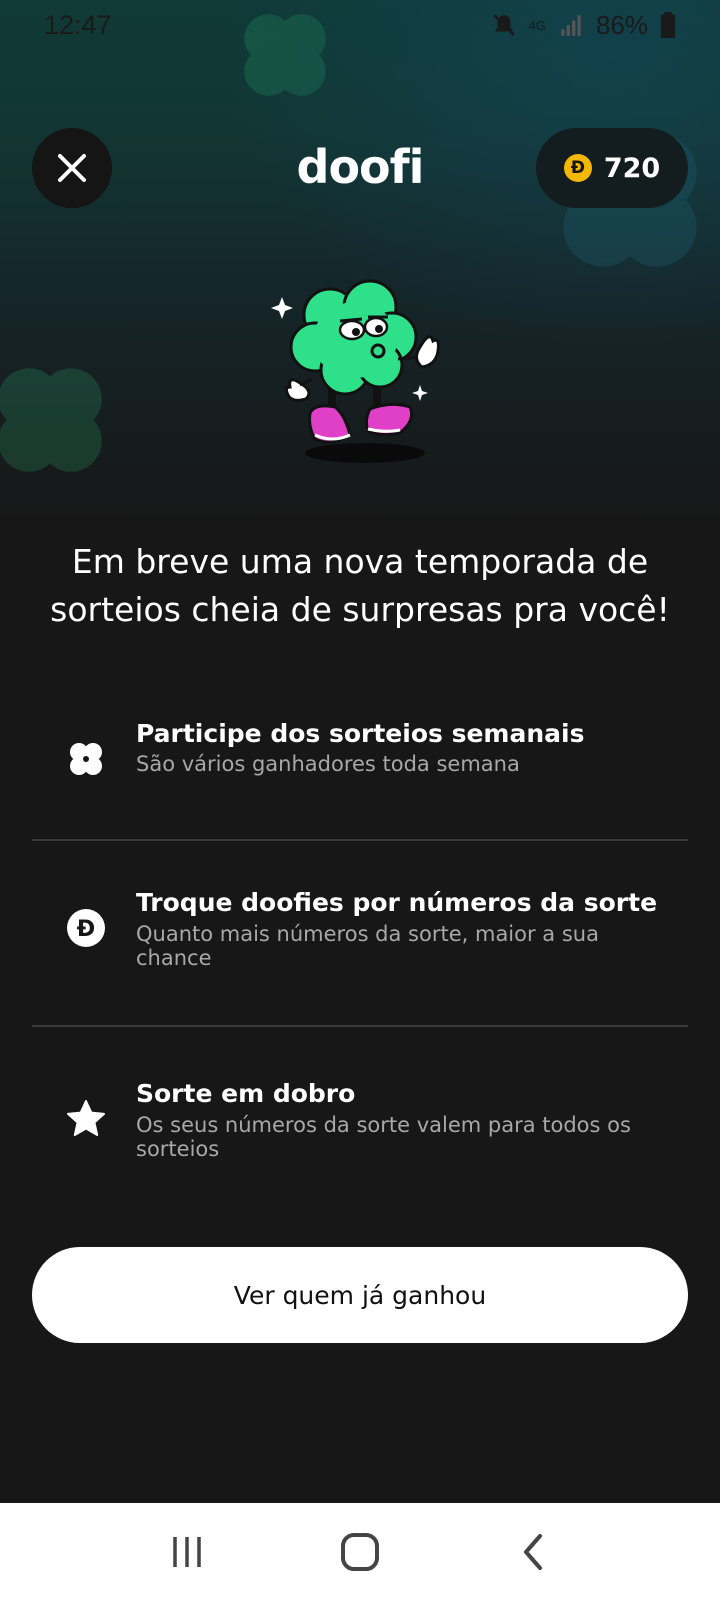  What do you see at coordinates (668, 25) in the screenshot?
I see `battery-icon` at bounding box center [668, 25].